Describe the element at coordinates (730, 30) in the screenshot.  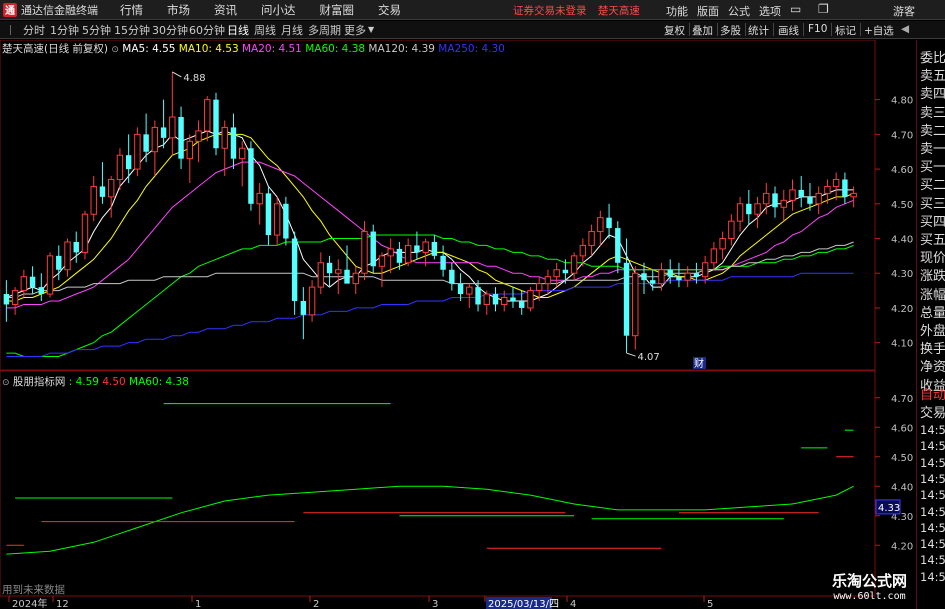
I see `multi-stock-button: 多股` at that location.